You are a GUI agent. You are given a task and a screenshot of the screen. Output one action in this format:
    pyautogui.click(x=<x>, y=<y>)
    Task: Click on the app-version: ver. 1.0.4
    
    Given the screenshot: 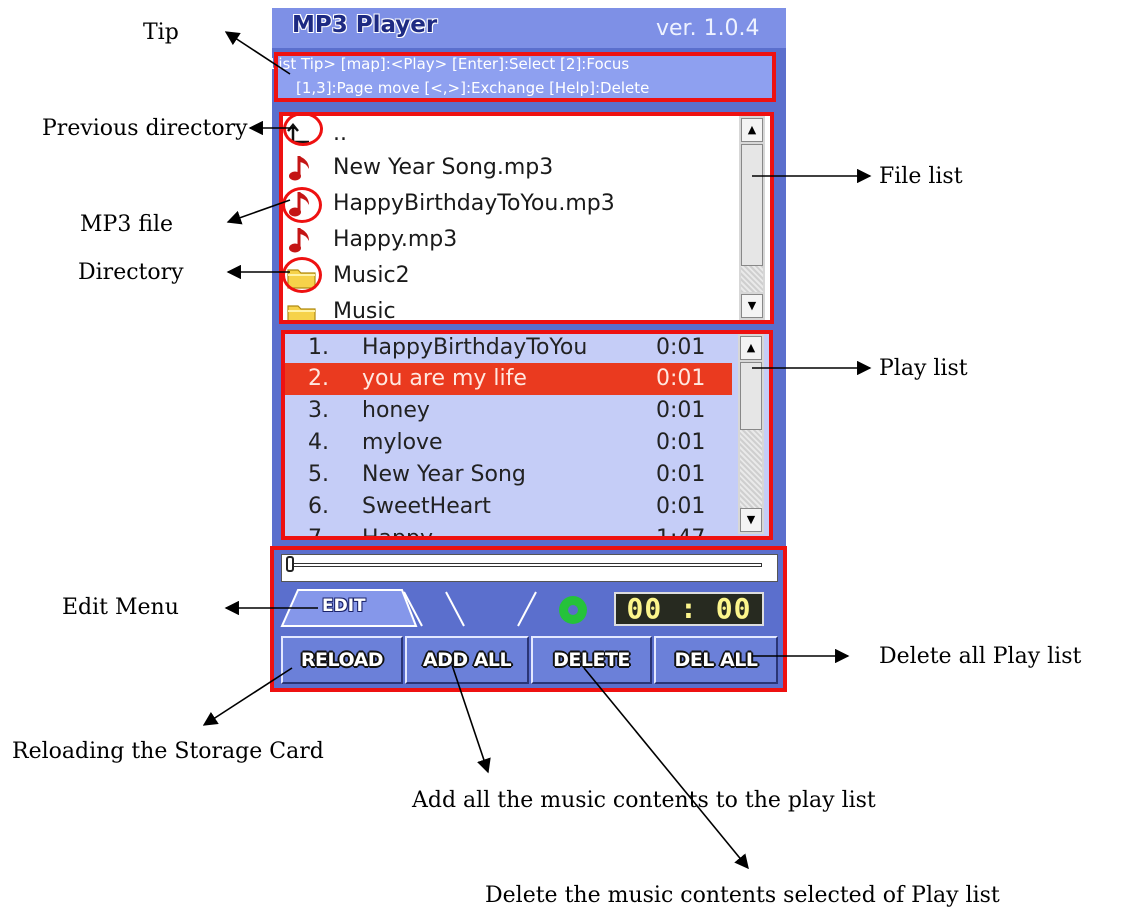 What is the action you would take?
    pyautogui.click(x=708, y=28)
    